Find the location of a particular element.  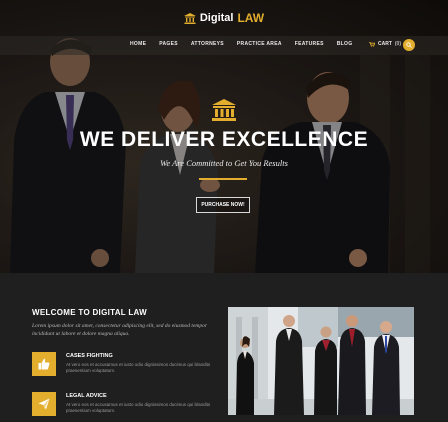

search-icon is located at coordinates (409, 45).